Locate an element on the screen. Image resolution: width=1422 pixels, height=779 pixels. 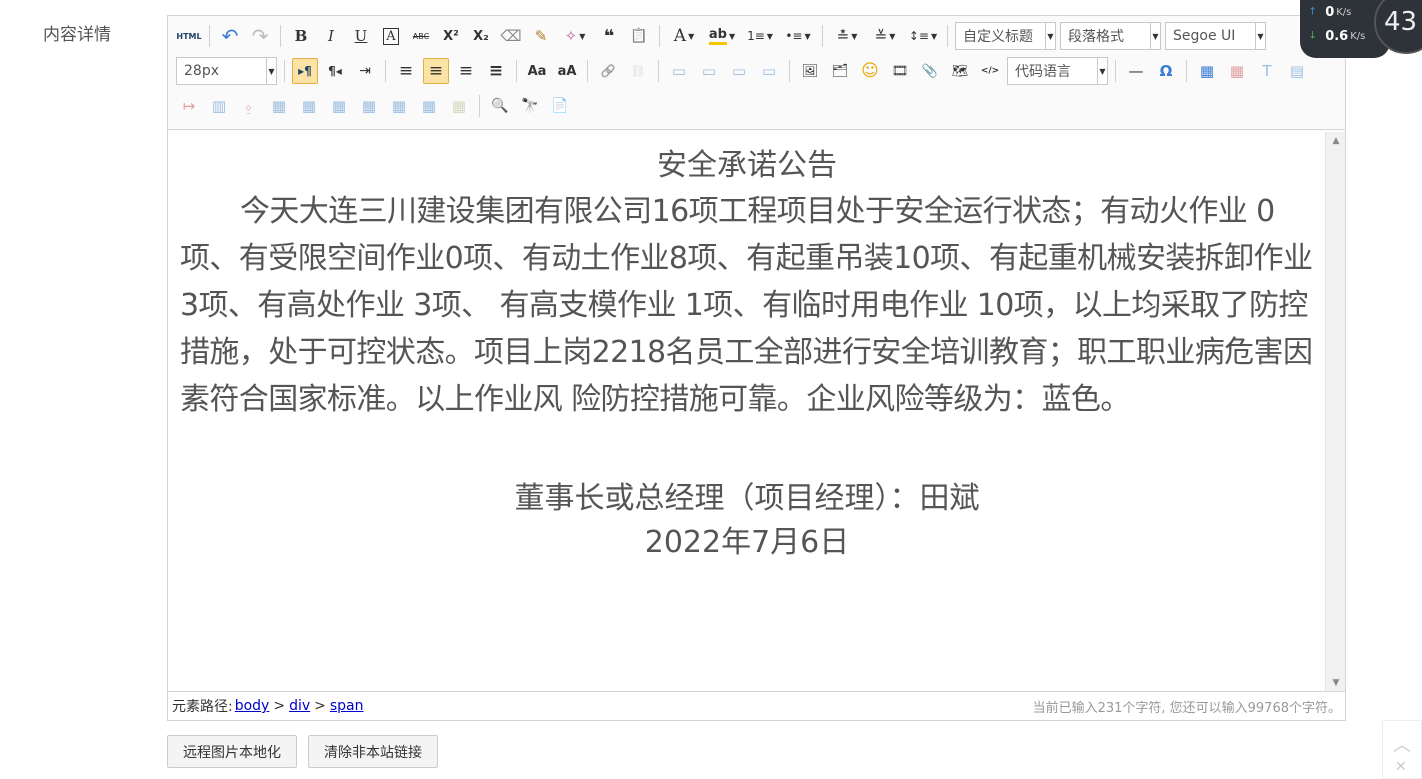
align-right-icon: ≡ is located at coordinates (466, 71).